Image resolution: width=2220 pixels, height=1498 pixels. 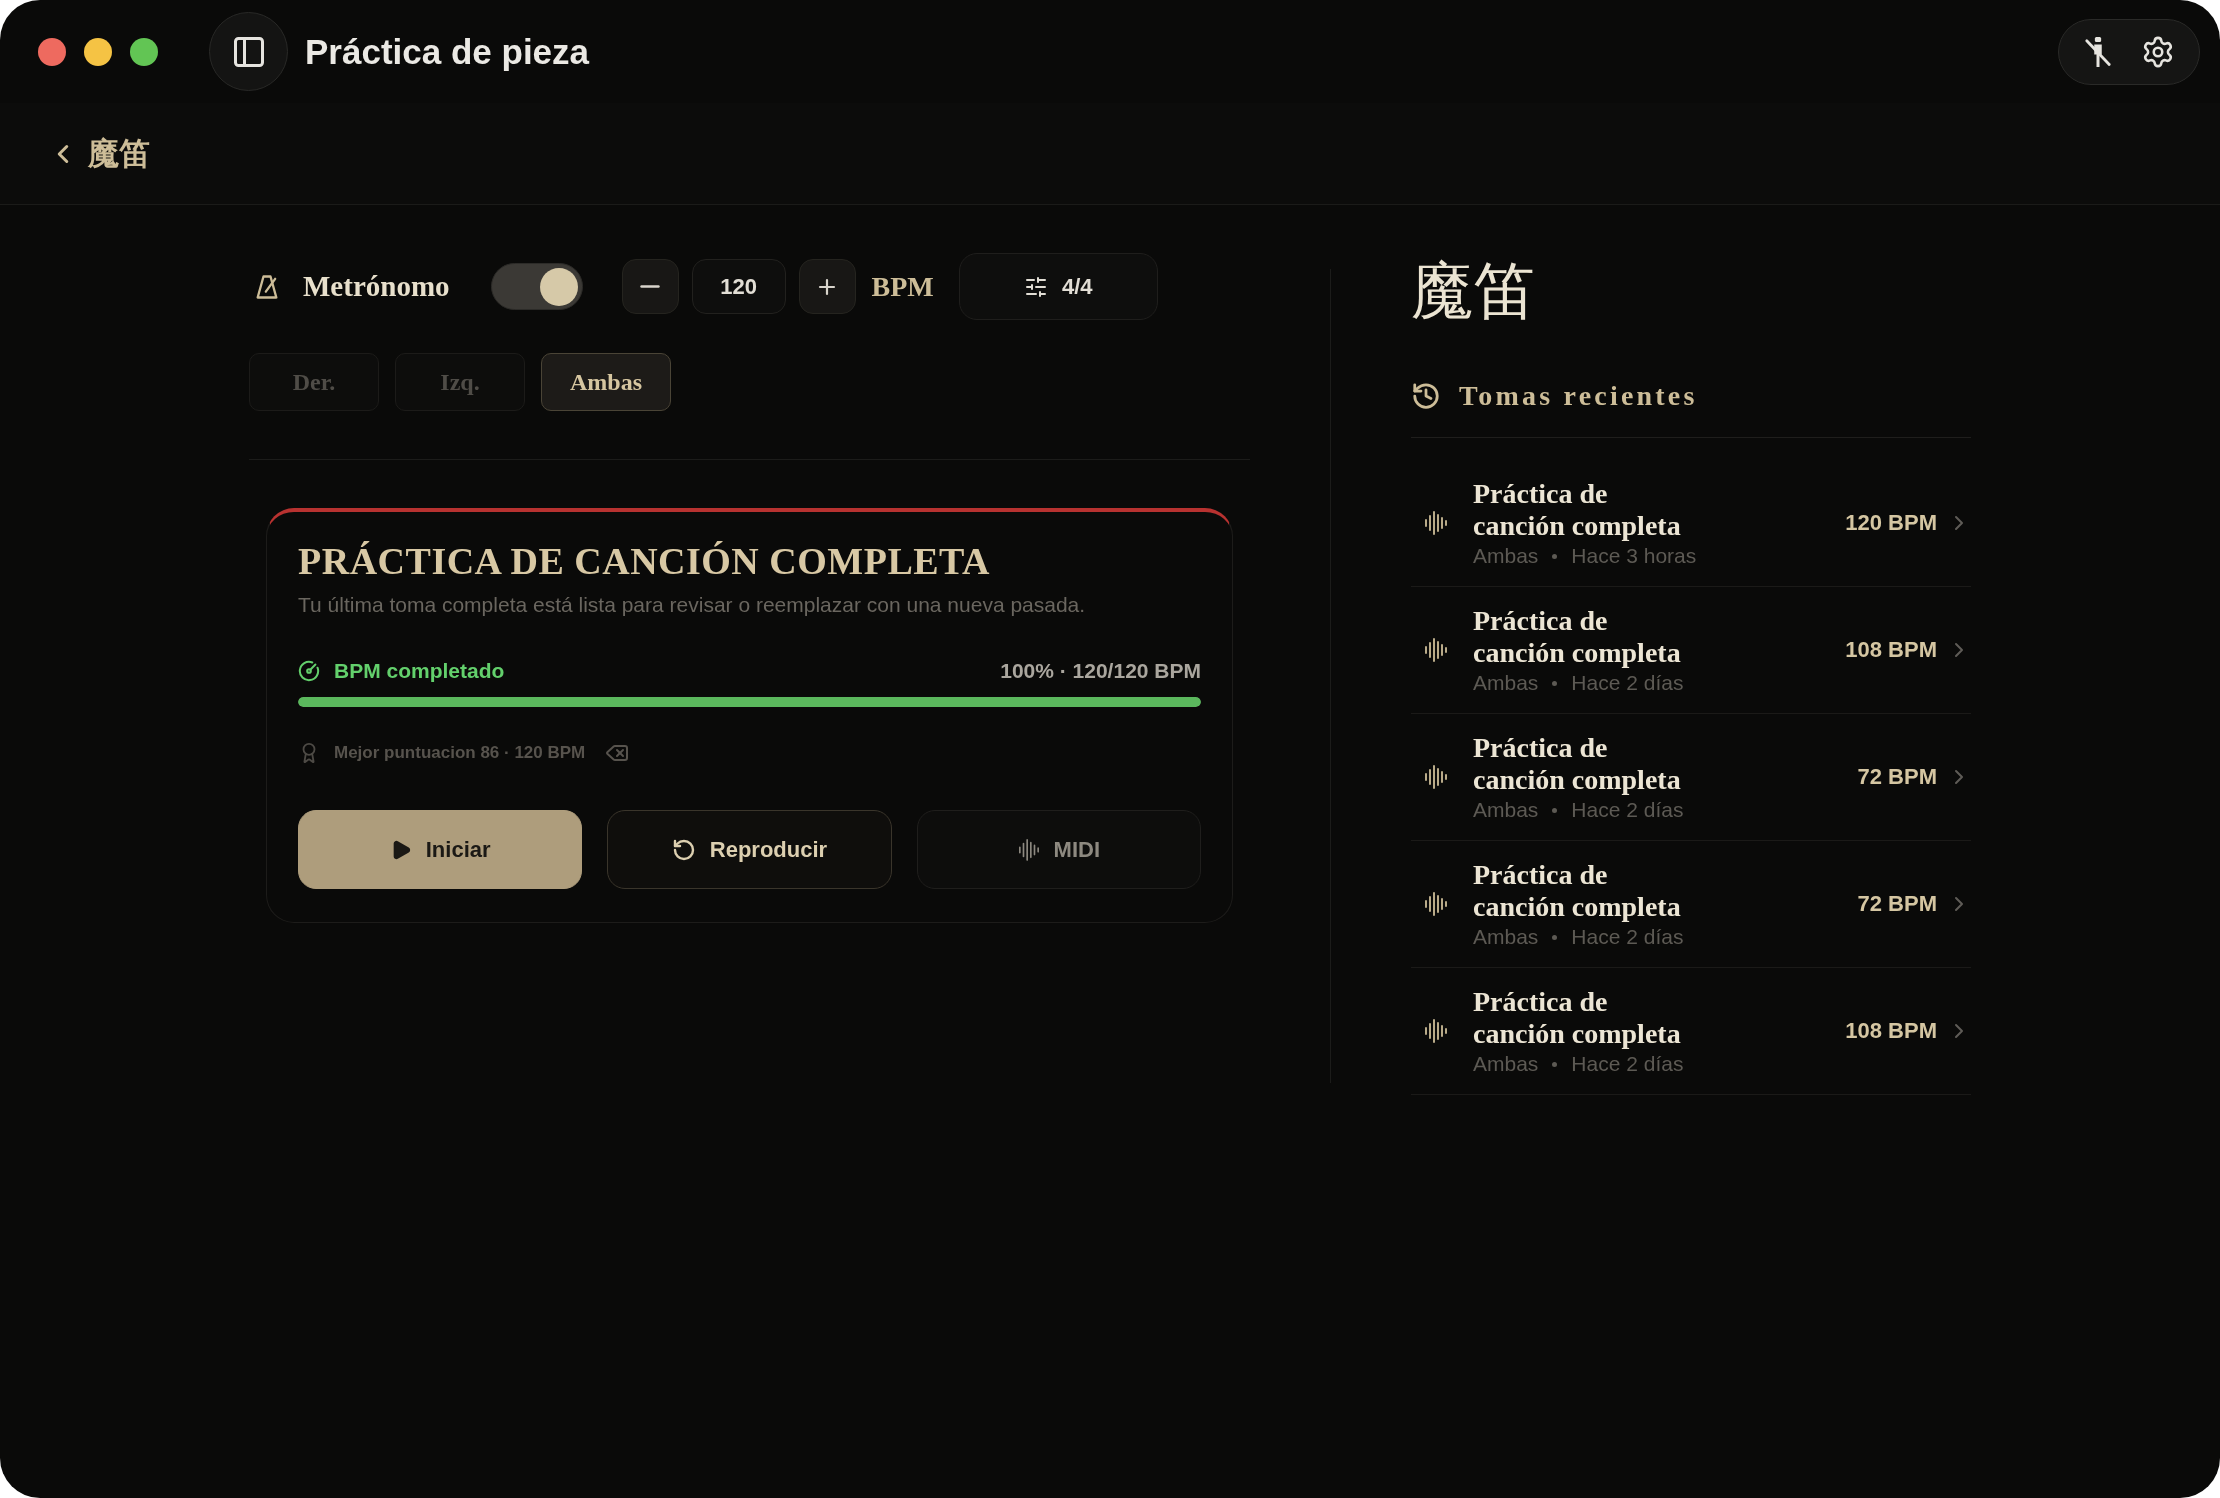 I want to click on take-bpm: 120 BPM, so click(x=1891, y=523).